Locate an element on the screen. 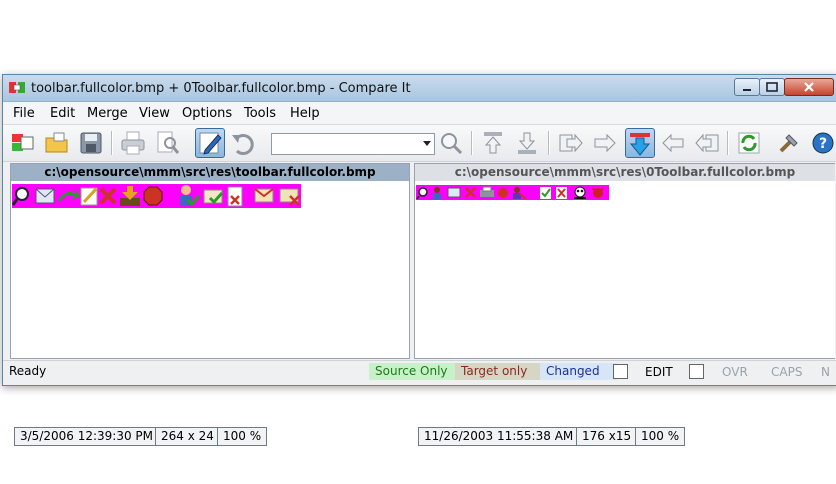  num-indicator: N is located at coordinates (825, 372).